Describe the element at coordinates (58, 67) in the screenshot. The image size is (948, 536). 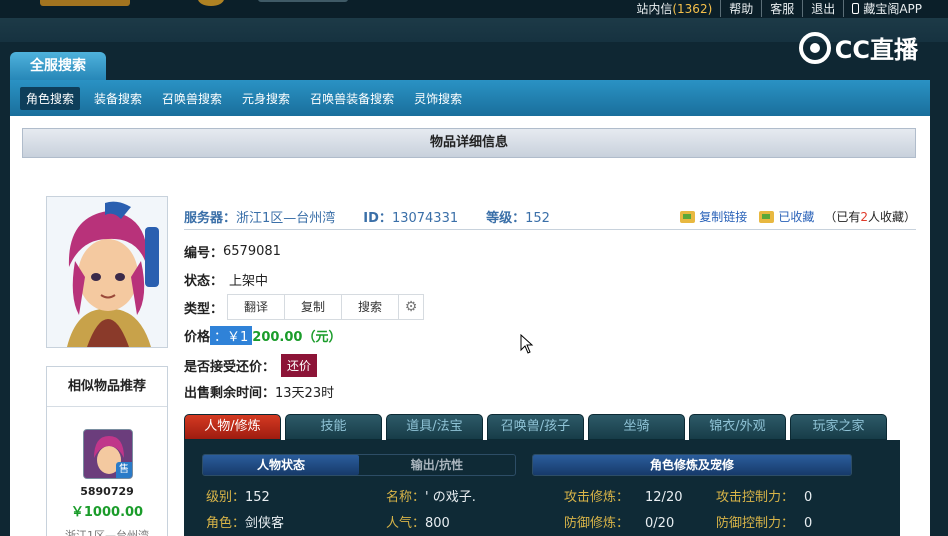
I see `tab-all-server-search: 全服搜索` at that location.